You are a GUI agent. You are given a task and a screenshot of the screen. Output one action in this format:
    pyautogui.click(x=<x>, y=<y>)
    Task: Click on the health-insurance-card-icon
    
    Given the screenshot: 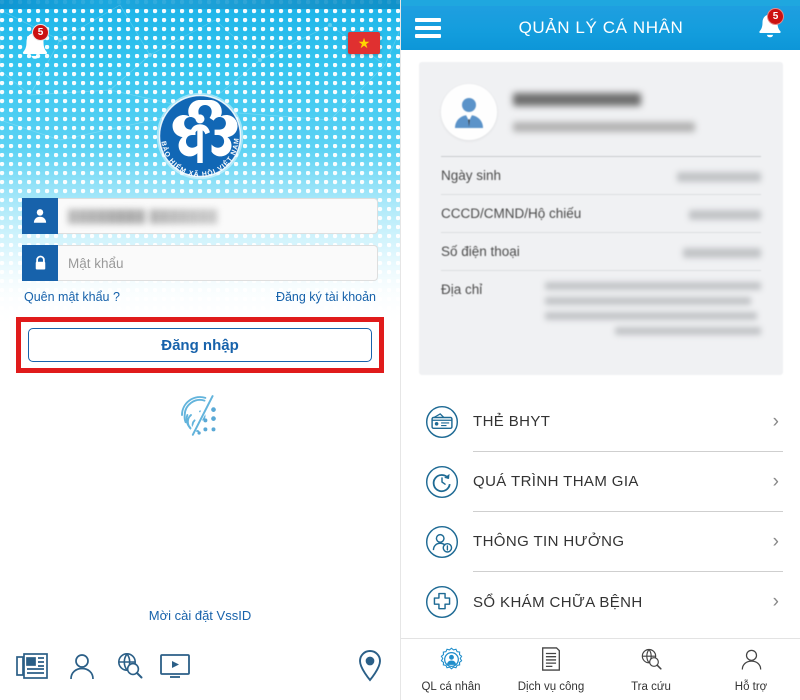 What is the action you would take?
    pyautogui.click(x=442, y=422)
    